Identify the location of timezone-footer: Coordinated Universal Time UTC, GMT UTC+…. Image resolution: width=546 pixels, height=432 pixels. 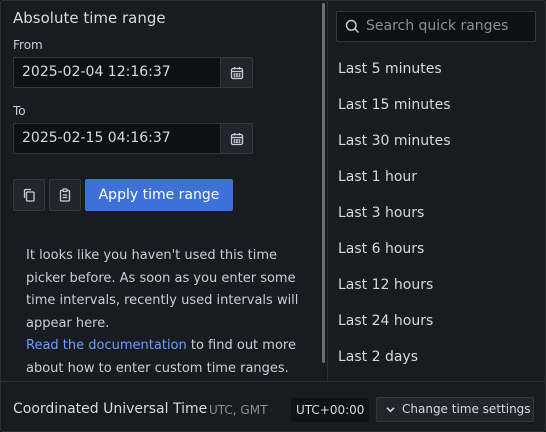
(273, 406).